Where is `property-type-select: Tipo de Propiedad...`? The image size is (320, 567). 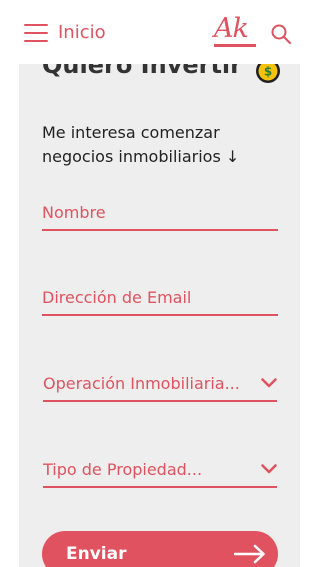
property-type-select: Tipo de Propiedad... is located at coordinates (160, 471).